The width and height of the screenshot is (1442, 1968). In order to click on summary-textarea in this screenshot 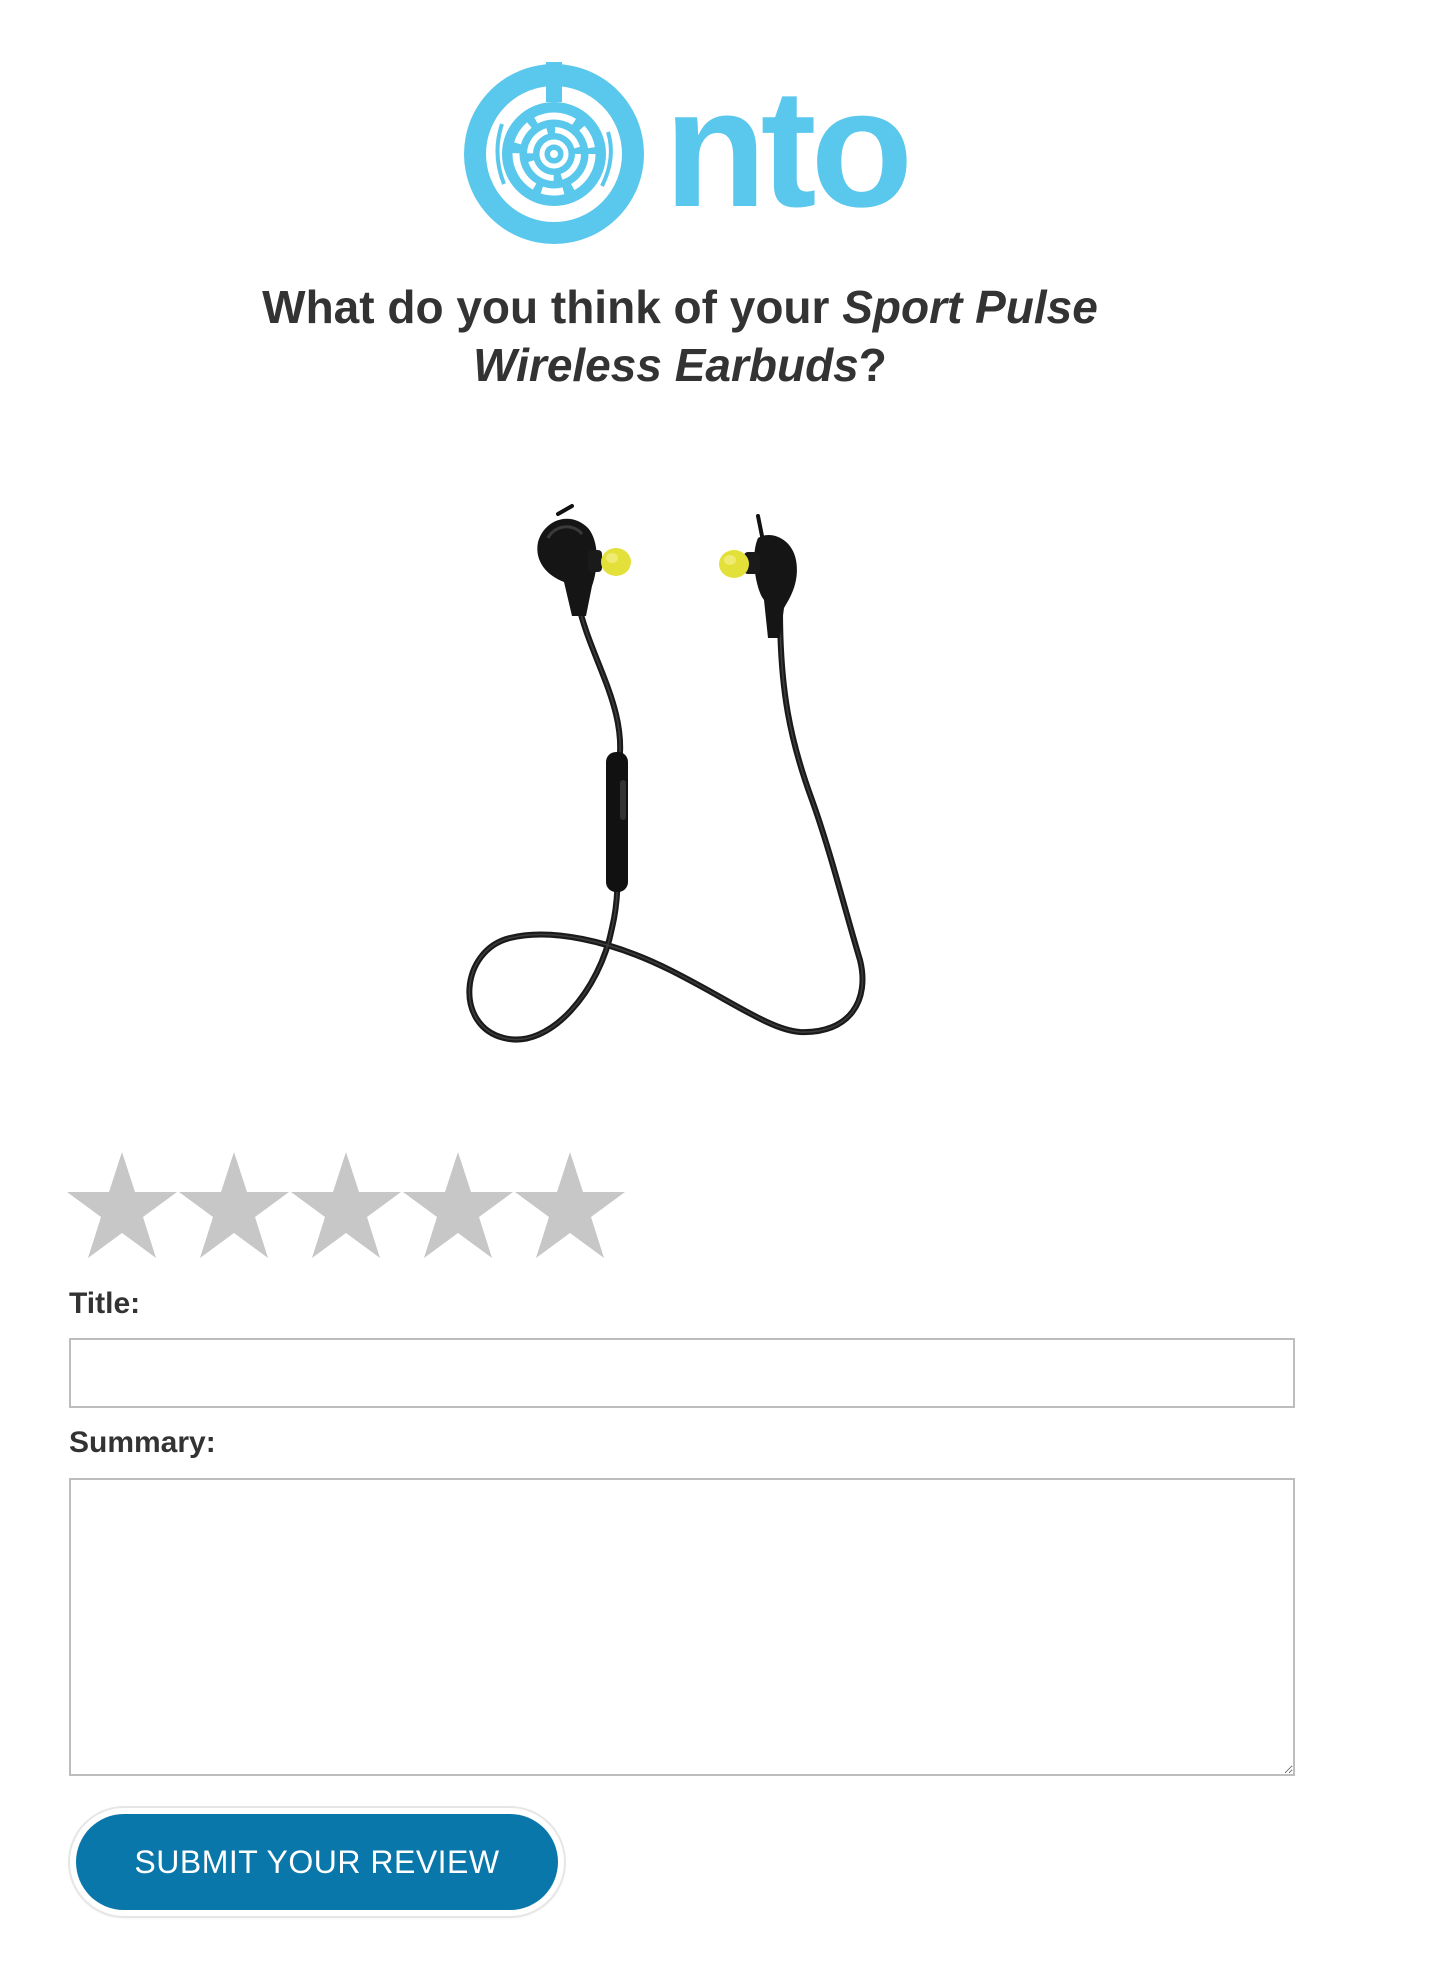, I will do `click(682, 1627)`.